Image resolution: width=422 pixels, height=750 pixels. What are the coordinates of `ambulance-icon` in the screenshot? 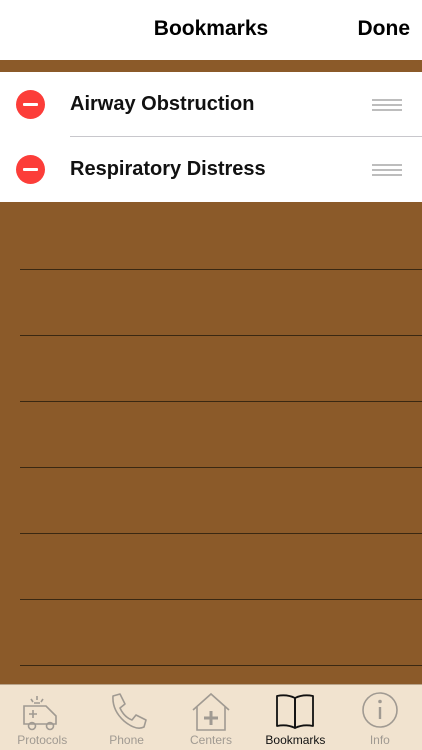 It's located at (40, 713).